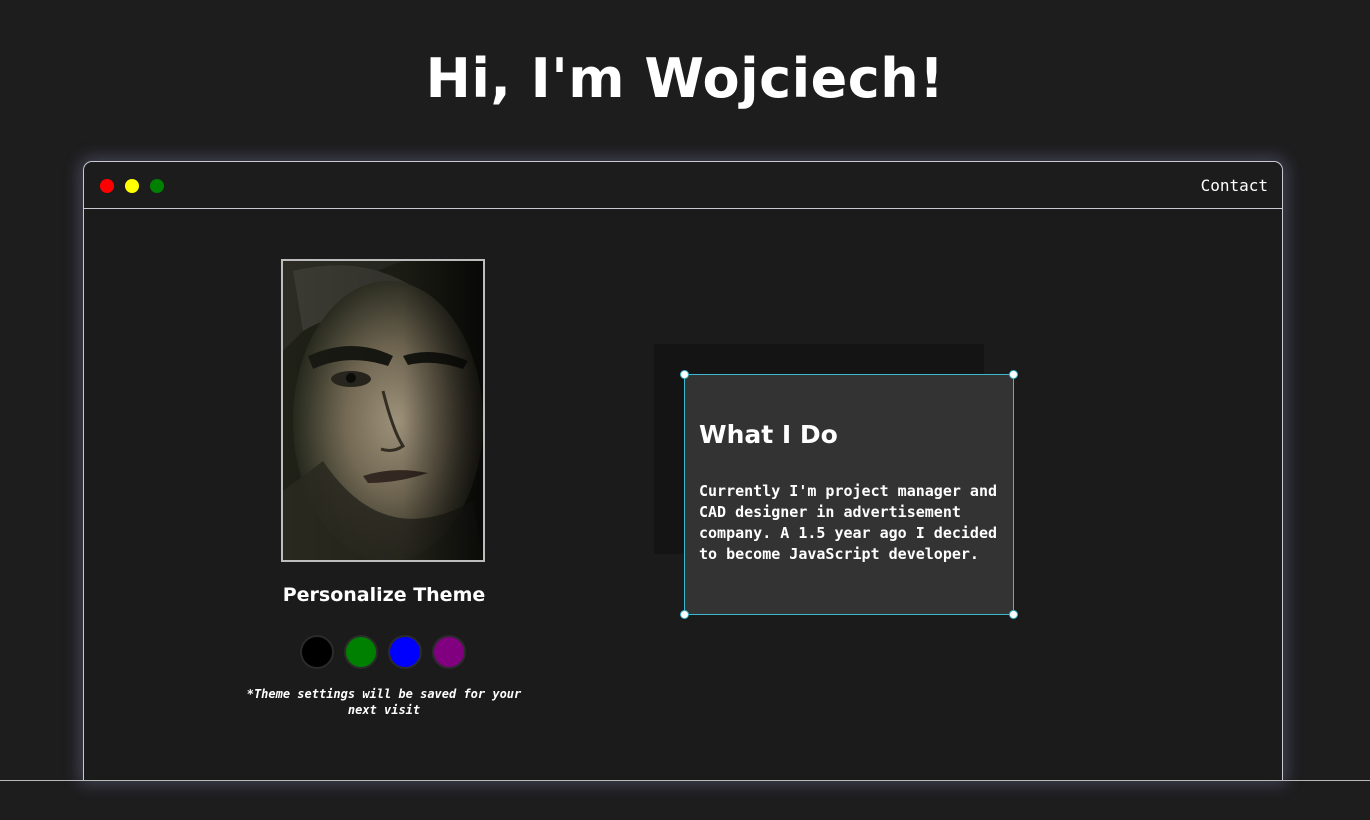  What do you see at coordinates (1234, 186) in the screenshot?
I see `contact-link: Contact` at bounding box center [1234, 186].